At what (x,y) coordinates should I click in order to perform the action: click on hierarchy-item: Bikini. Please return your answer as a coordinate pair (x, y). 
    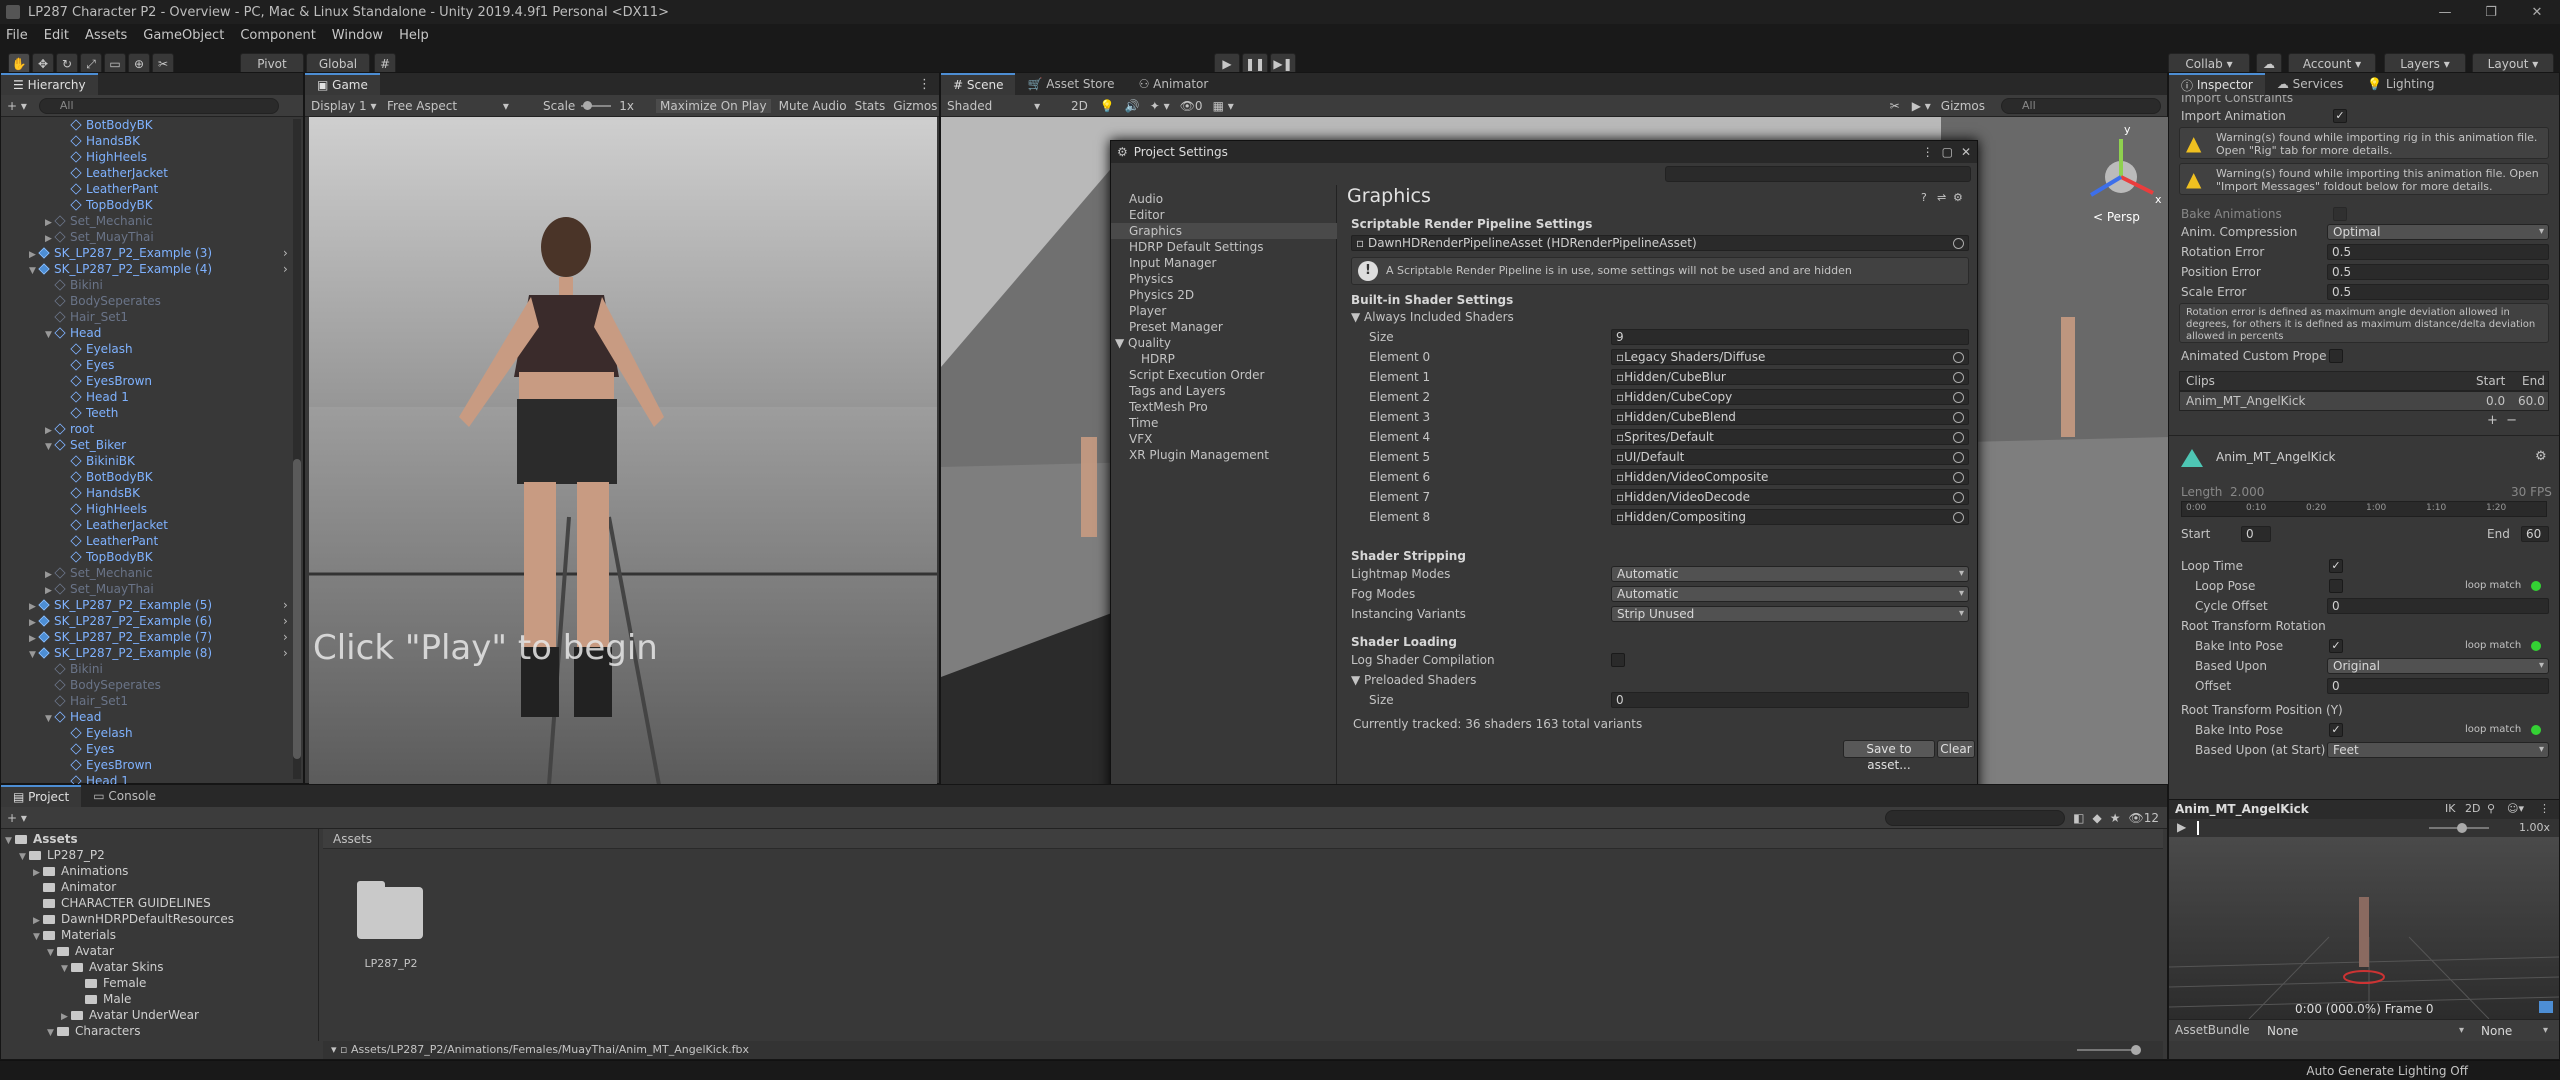
    Looking at the image, I should click on (74, 669).